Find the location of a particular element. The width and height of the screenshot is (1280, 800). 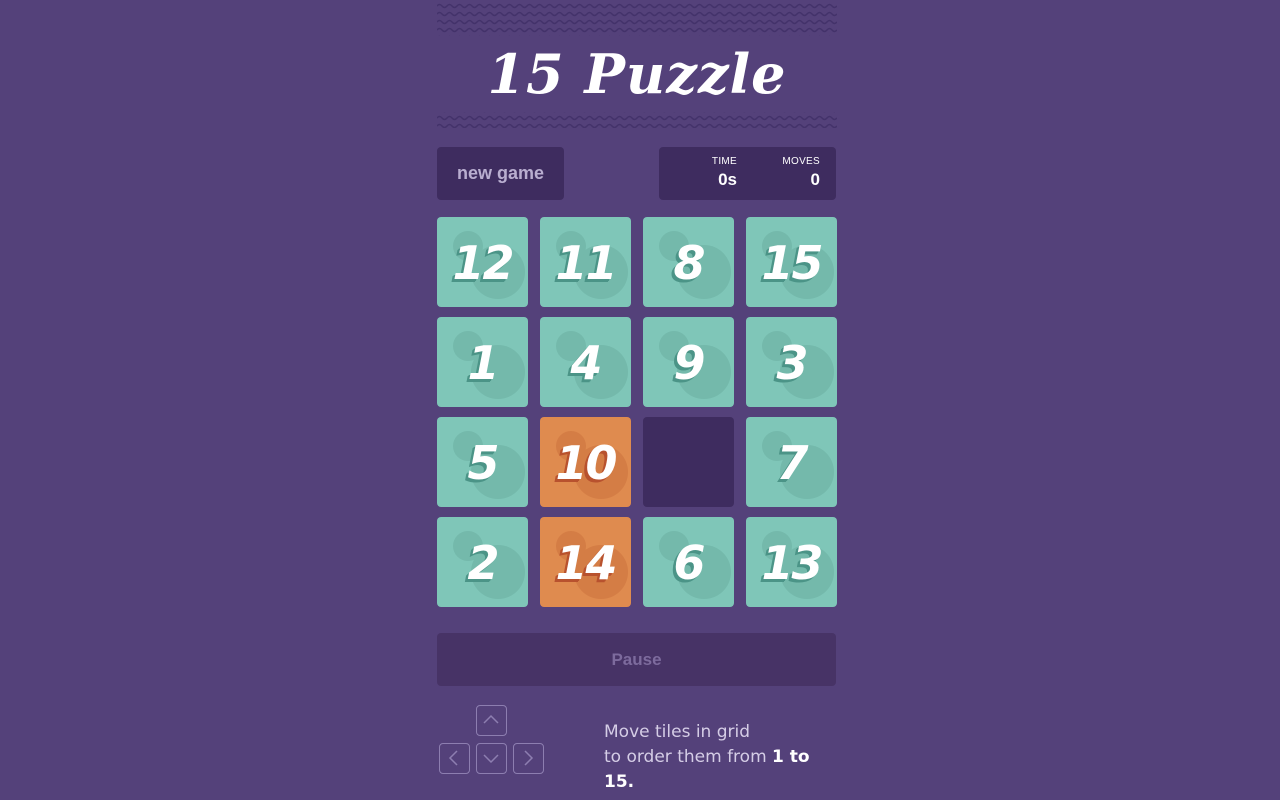

tile-number: 12 is located at coordinates (483, 263).